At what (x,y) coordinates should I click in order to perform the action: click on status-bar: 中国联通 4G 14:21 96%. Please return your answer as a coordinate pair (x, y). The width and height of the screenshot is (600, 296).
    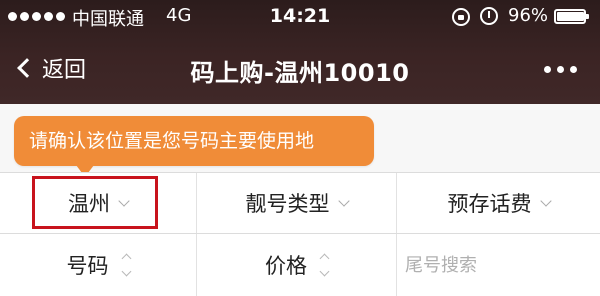
    Looking at the image, I should click on (300, 17).